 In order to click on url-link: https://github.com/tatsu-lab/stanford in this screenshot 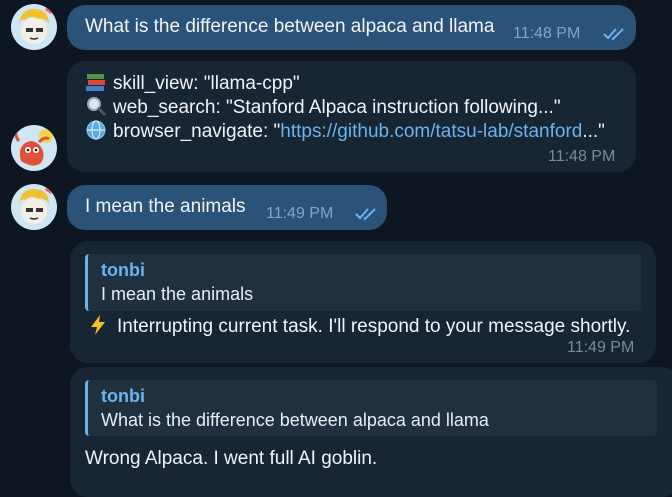, I will do `click(431, 131)`.